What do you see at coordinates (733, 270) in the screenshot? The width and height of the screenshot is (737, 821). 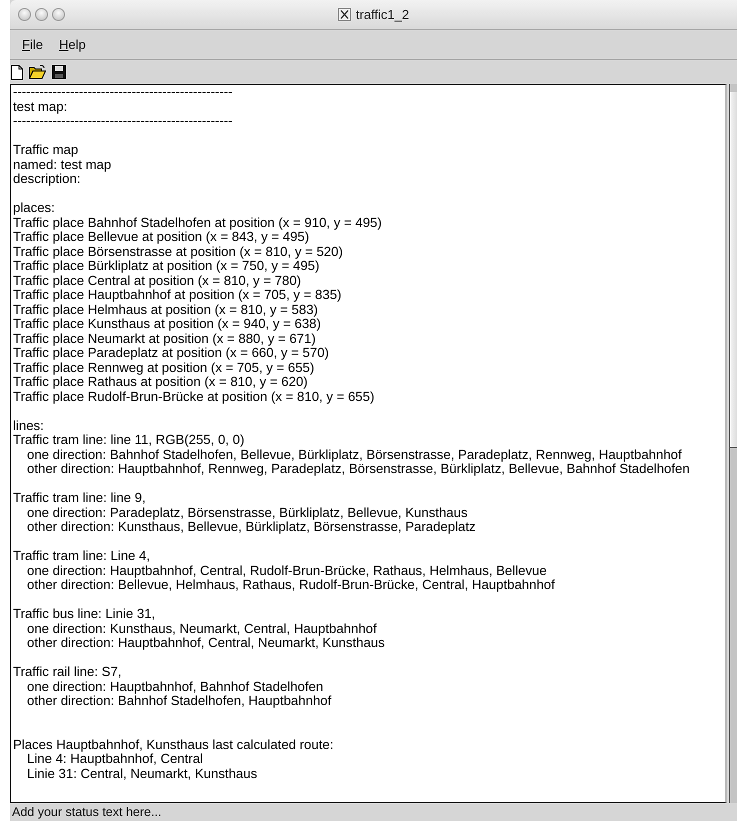 I see `scrollbar-thumb` at bounding box center [733, 270].